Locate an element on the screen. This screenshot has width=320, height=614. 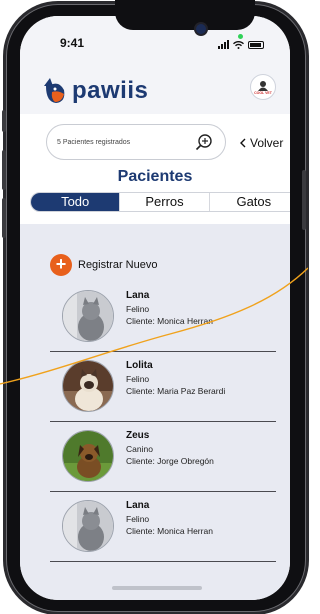
back-label: Volver is located at coordinates (267, 143).